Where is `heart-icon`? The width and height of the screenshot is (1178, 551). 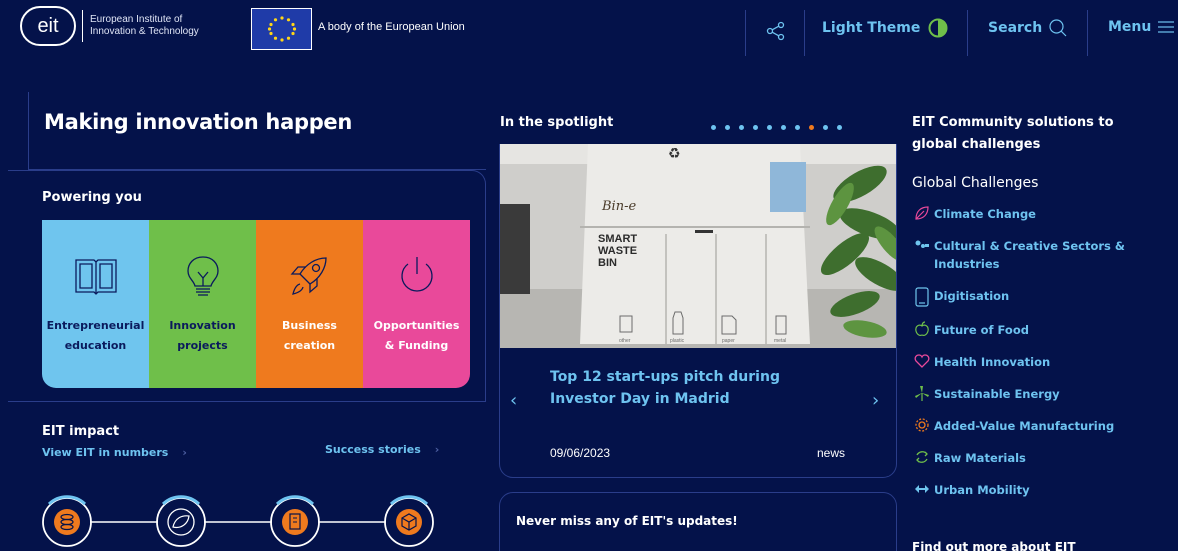 heart-icon is located at coordinates (922, 361).